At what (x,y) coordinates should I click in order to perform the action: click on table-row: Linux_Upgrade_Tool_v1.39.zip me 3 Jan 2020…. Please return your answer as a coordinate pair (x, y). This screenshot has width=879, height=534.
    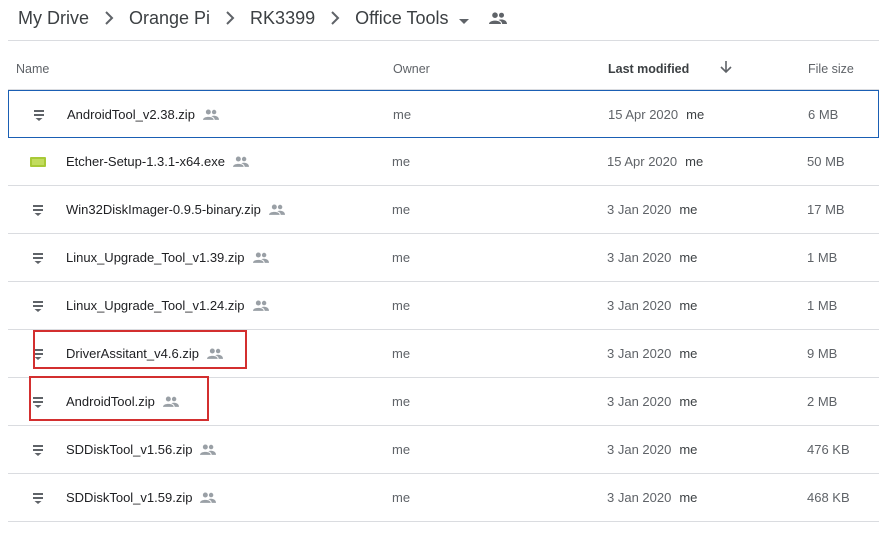
    Looking at the image, I should click on (443, 258).